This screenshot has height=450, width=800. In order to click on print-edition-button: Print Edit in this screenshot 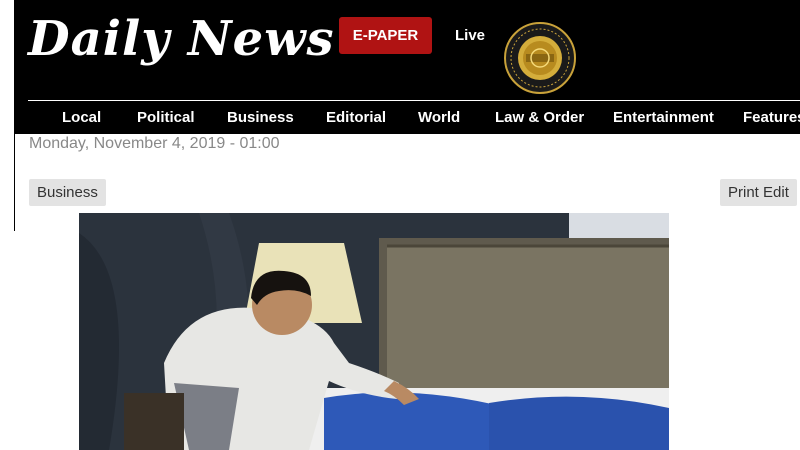, I will do `click(758, 192)`.